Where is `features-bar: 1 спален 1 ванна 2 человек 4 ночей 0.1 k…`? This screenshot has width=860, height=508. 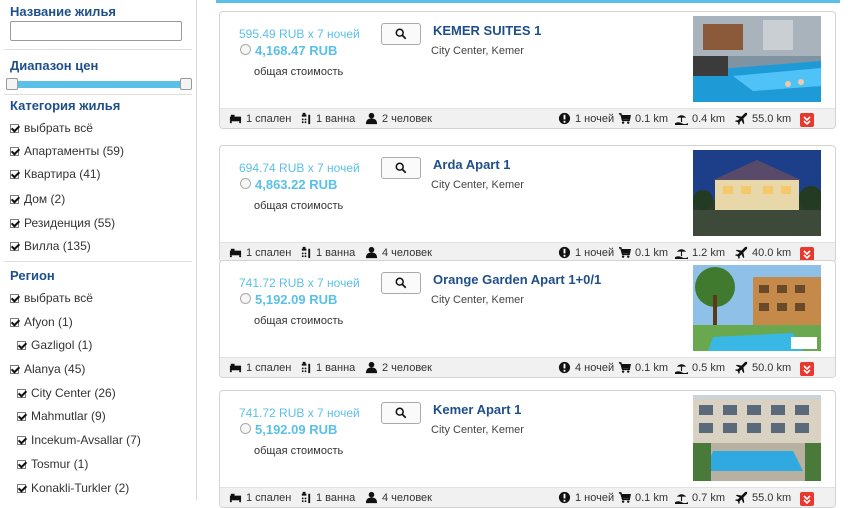
features-bar: 1 спален 1 ванна 2 человек 4 ночей 0.1 k… is located at coordinates (527, 367).